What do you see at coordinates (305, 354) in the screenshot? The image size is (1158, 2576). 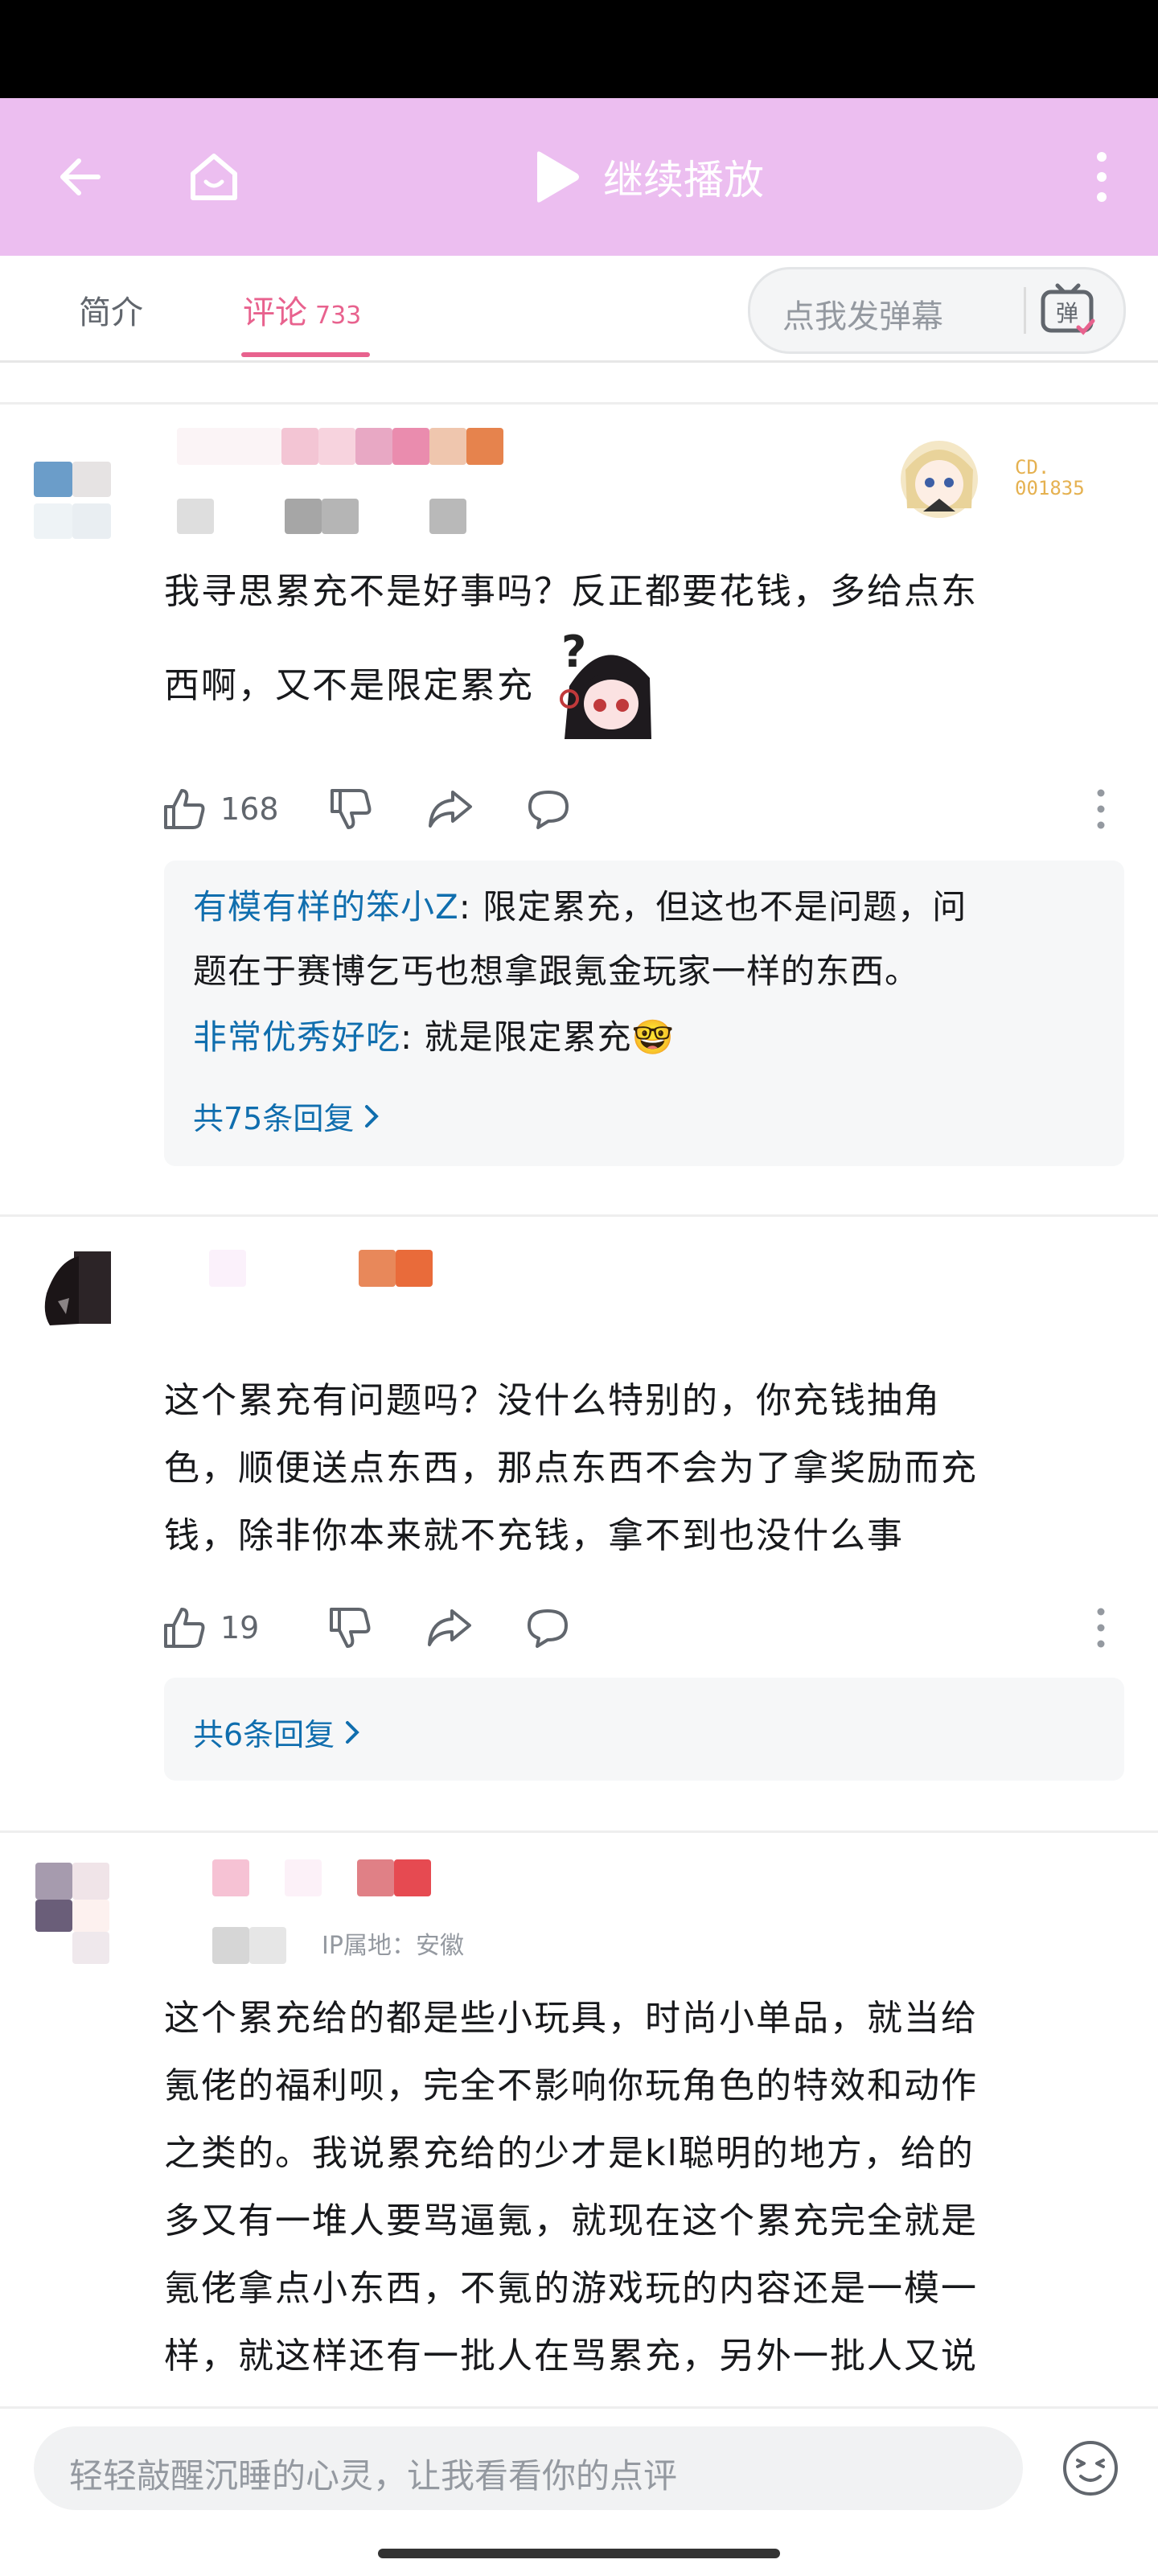 I see `active-tab-indicator` at bounding box center [305, 354].